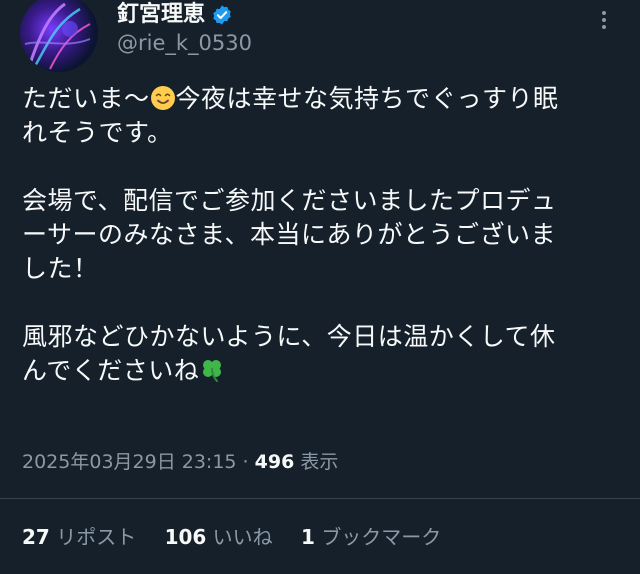 This screenshot has width=640, height=574. I want to click on timestamp: 2025年03月29日 23:15, so click(129, 462).